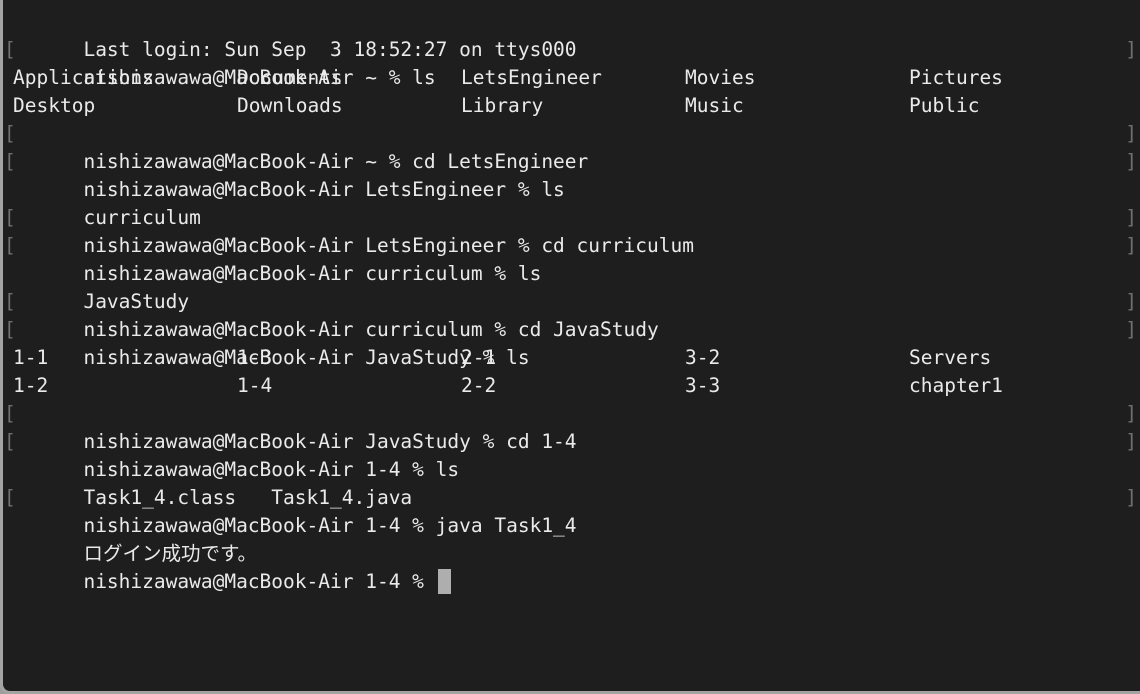  Describe the element at coordinates (576, 286) in the screenshot. I see `ls-output-line: JavaStudy` at that location.